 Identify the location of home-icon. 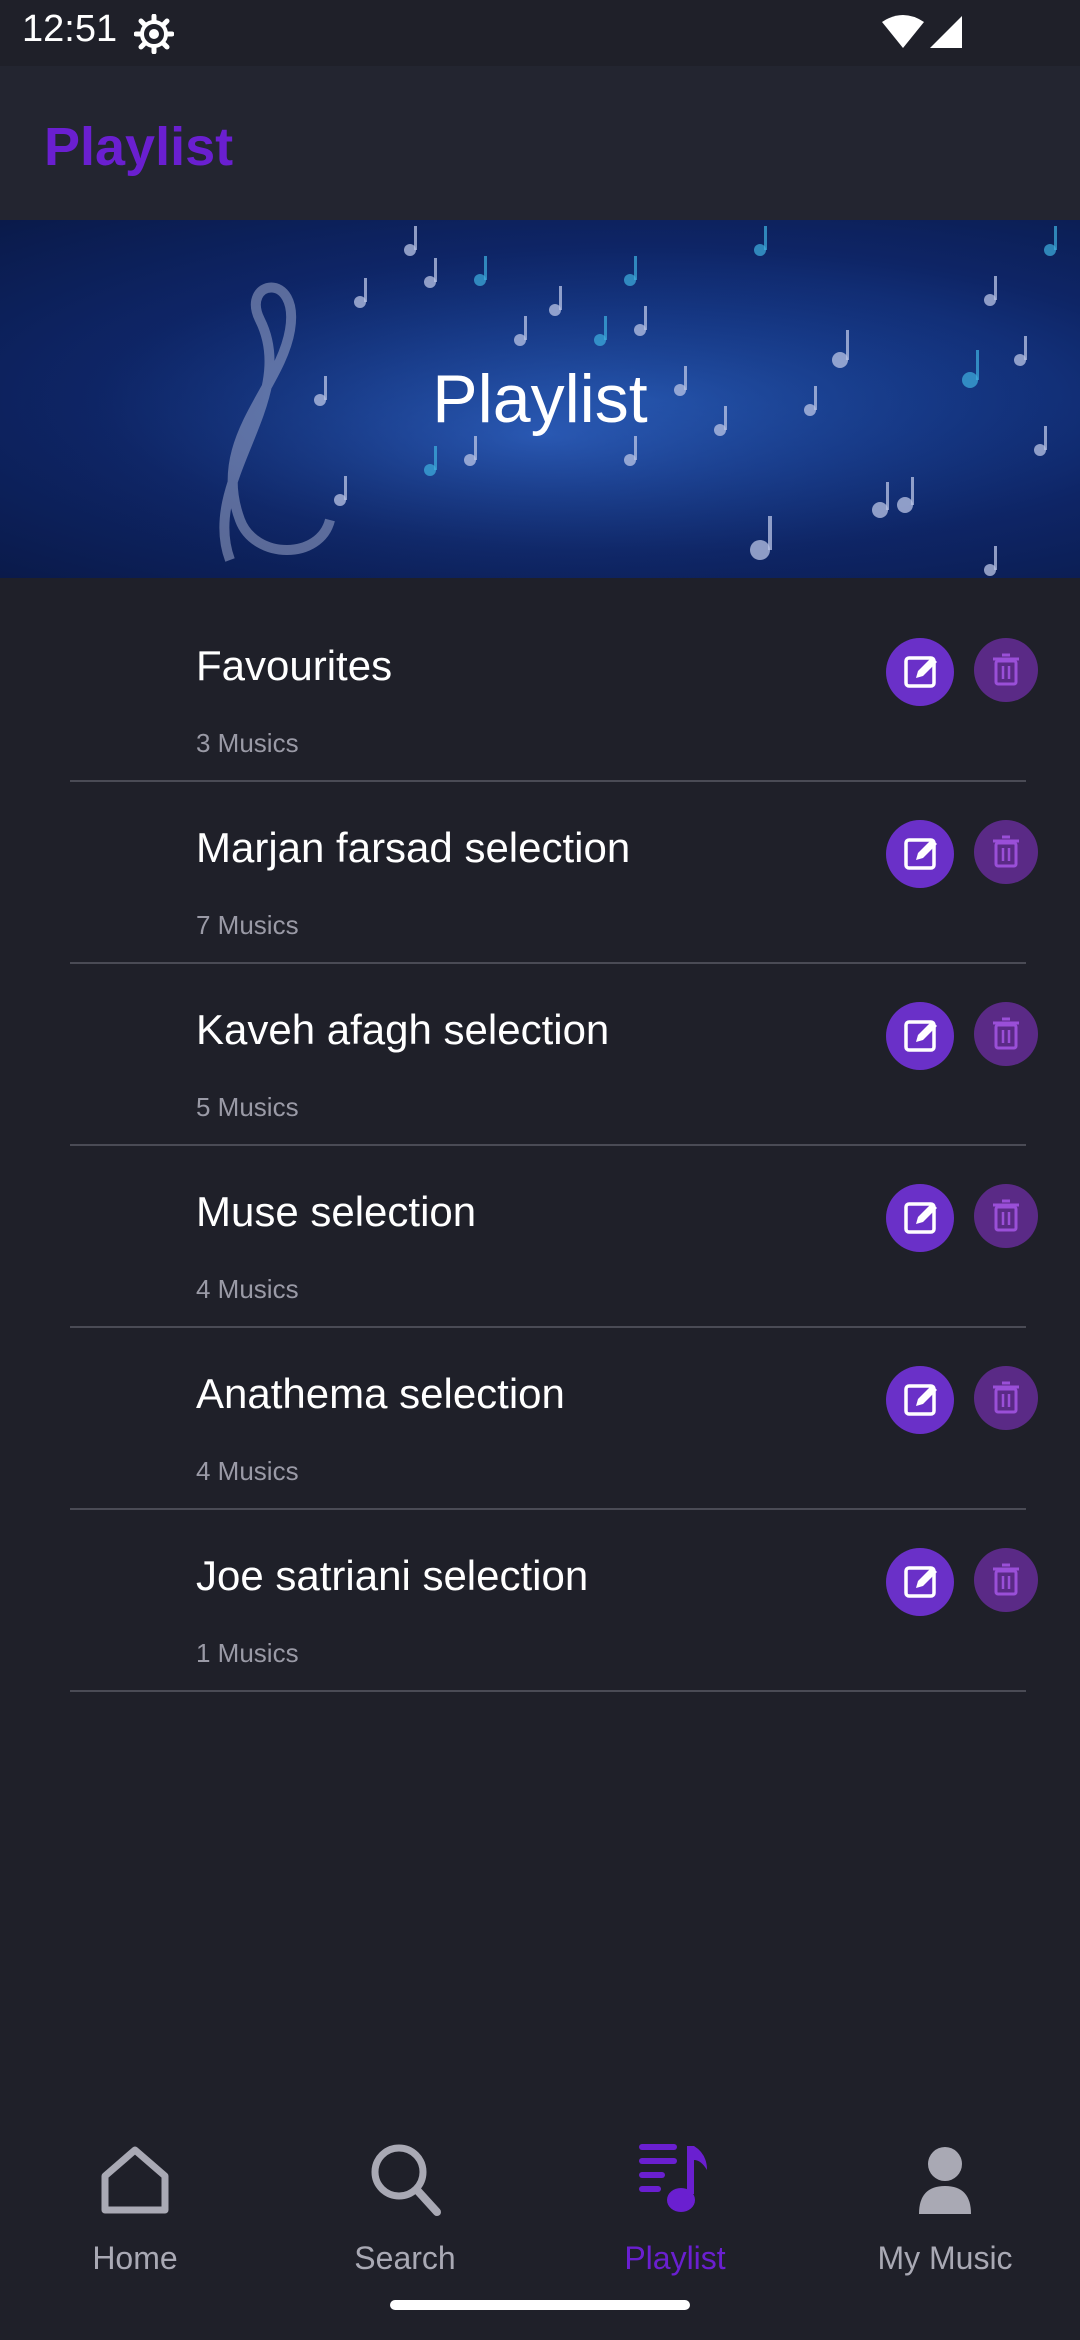
(135, 2180).